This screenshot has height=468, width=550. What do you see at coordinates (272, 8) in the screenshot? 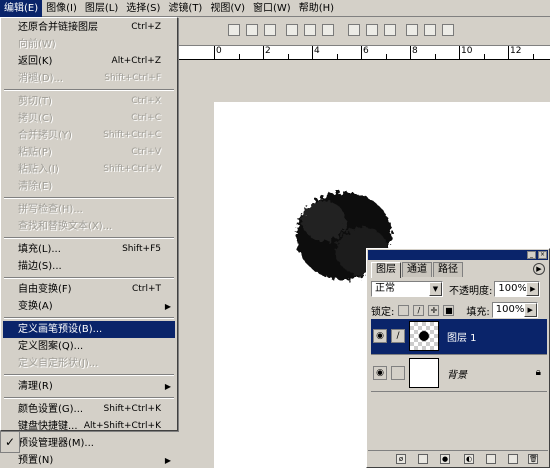
I see `menu-6: 窗口(W)` at bounding box center [272, 8].